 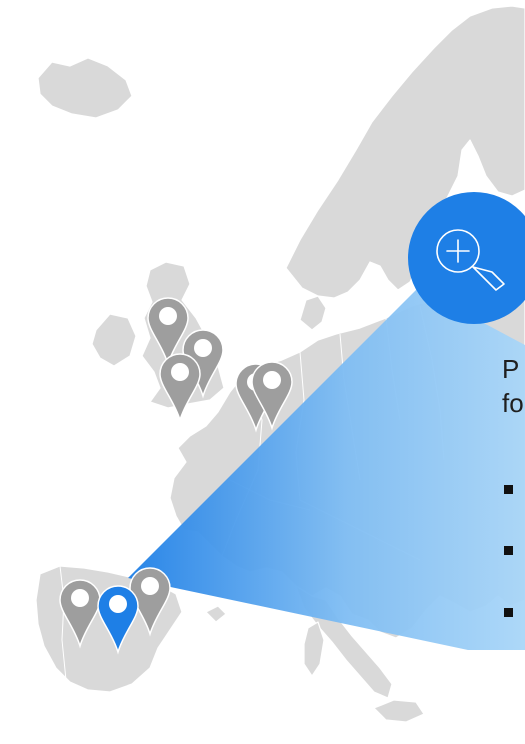 I want to click on land-sardinia, so click(x=314, y=649).